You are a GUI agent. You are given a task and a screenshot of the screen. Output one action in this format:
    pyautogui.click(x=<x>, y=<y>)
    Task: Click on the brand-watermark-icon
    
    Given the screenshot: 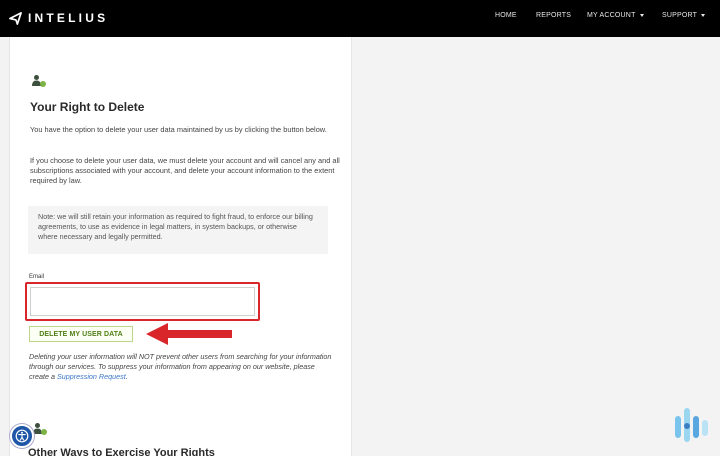 What is the action you would take?
    pyautogui.click(x=691, y=425)
    